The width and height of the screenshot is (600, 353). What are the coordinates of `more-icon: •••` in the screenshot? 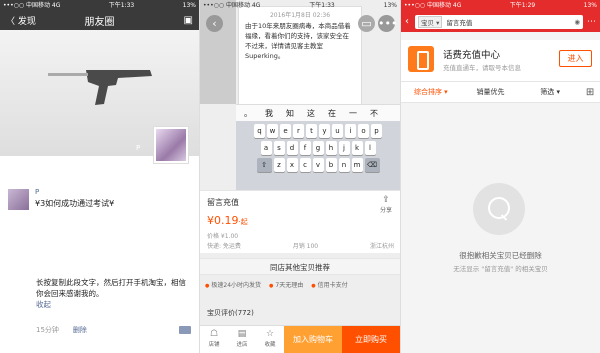 It's located at (387, 23).